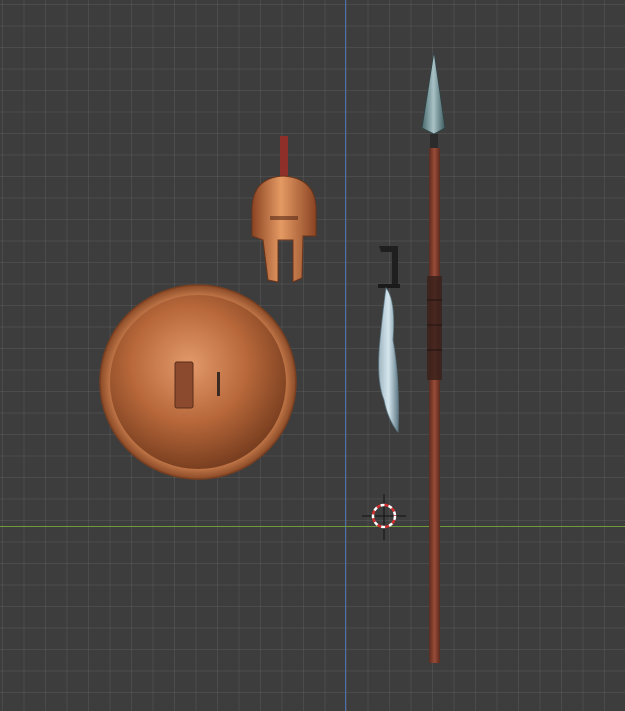  Describe the element at coordinates (433, 93) in the screenshot. I see `spear-head` at that location.